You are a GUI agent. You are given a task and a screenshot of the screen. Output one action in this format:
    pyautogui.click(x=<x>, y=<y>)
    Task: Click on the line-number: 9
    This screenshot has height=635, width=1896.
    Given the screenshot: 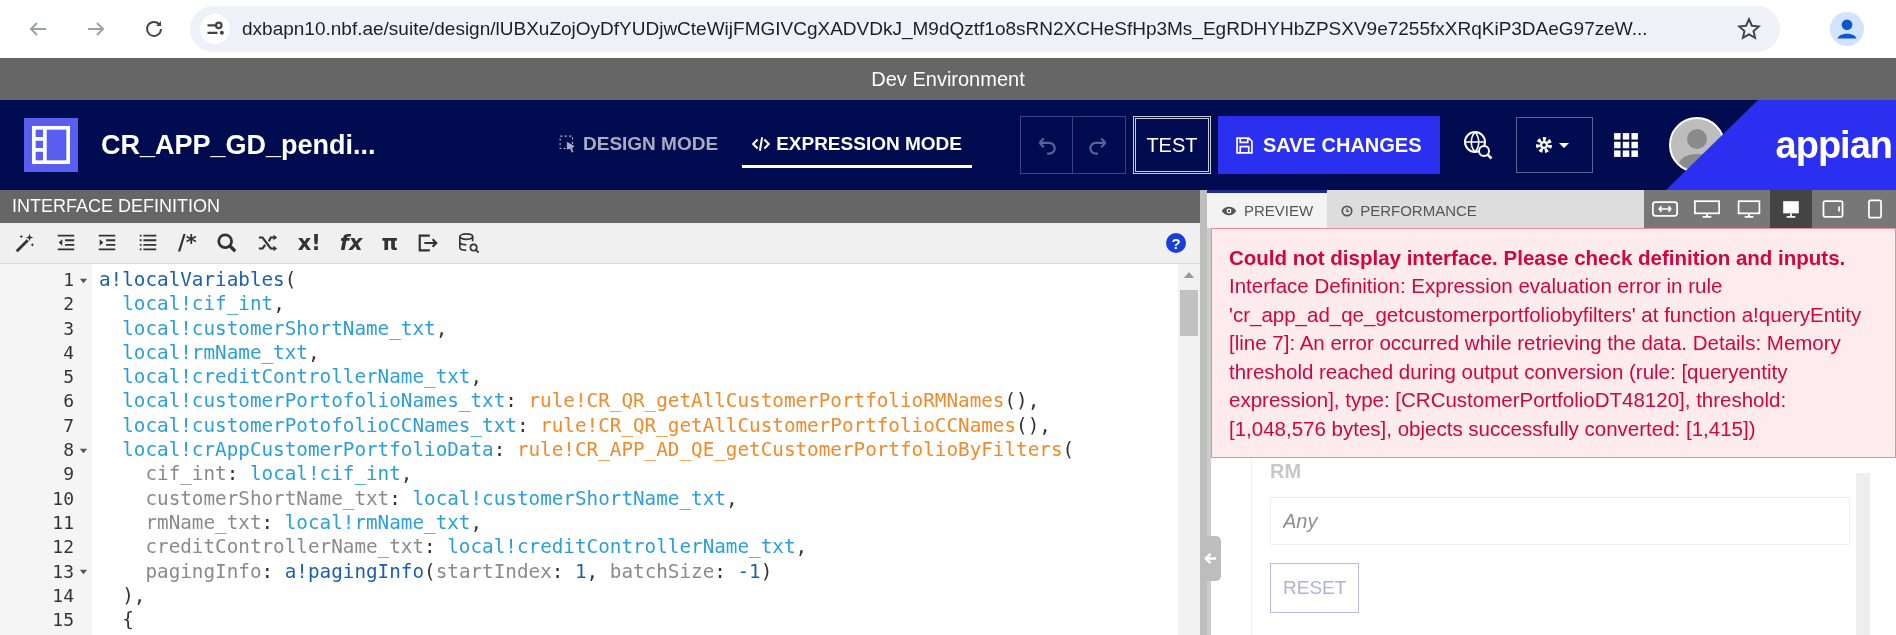 What is the action you would take?
    pyautogui.click(x=68, y=474)
    